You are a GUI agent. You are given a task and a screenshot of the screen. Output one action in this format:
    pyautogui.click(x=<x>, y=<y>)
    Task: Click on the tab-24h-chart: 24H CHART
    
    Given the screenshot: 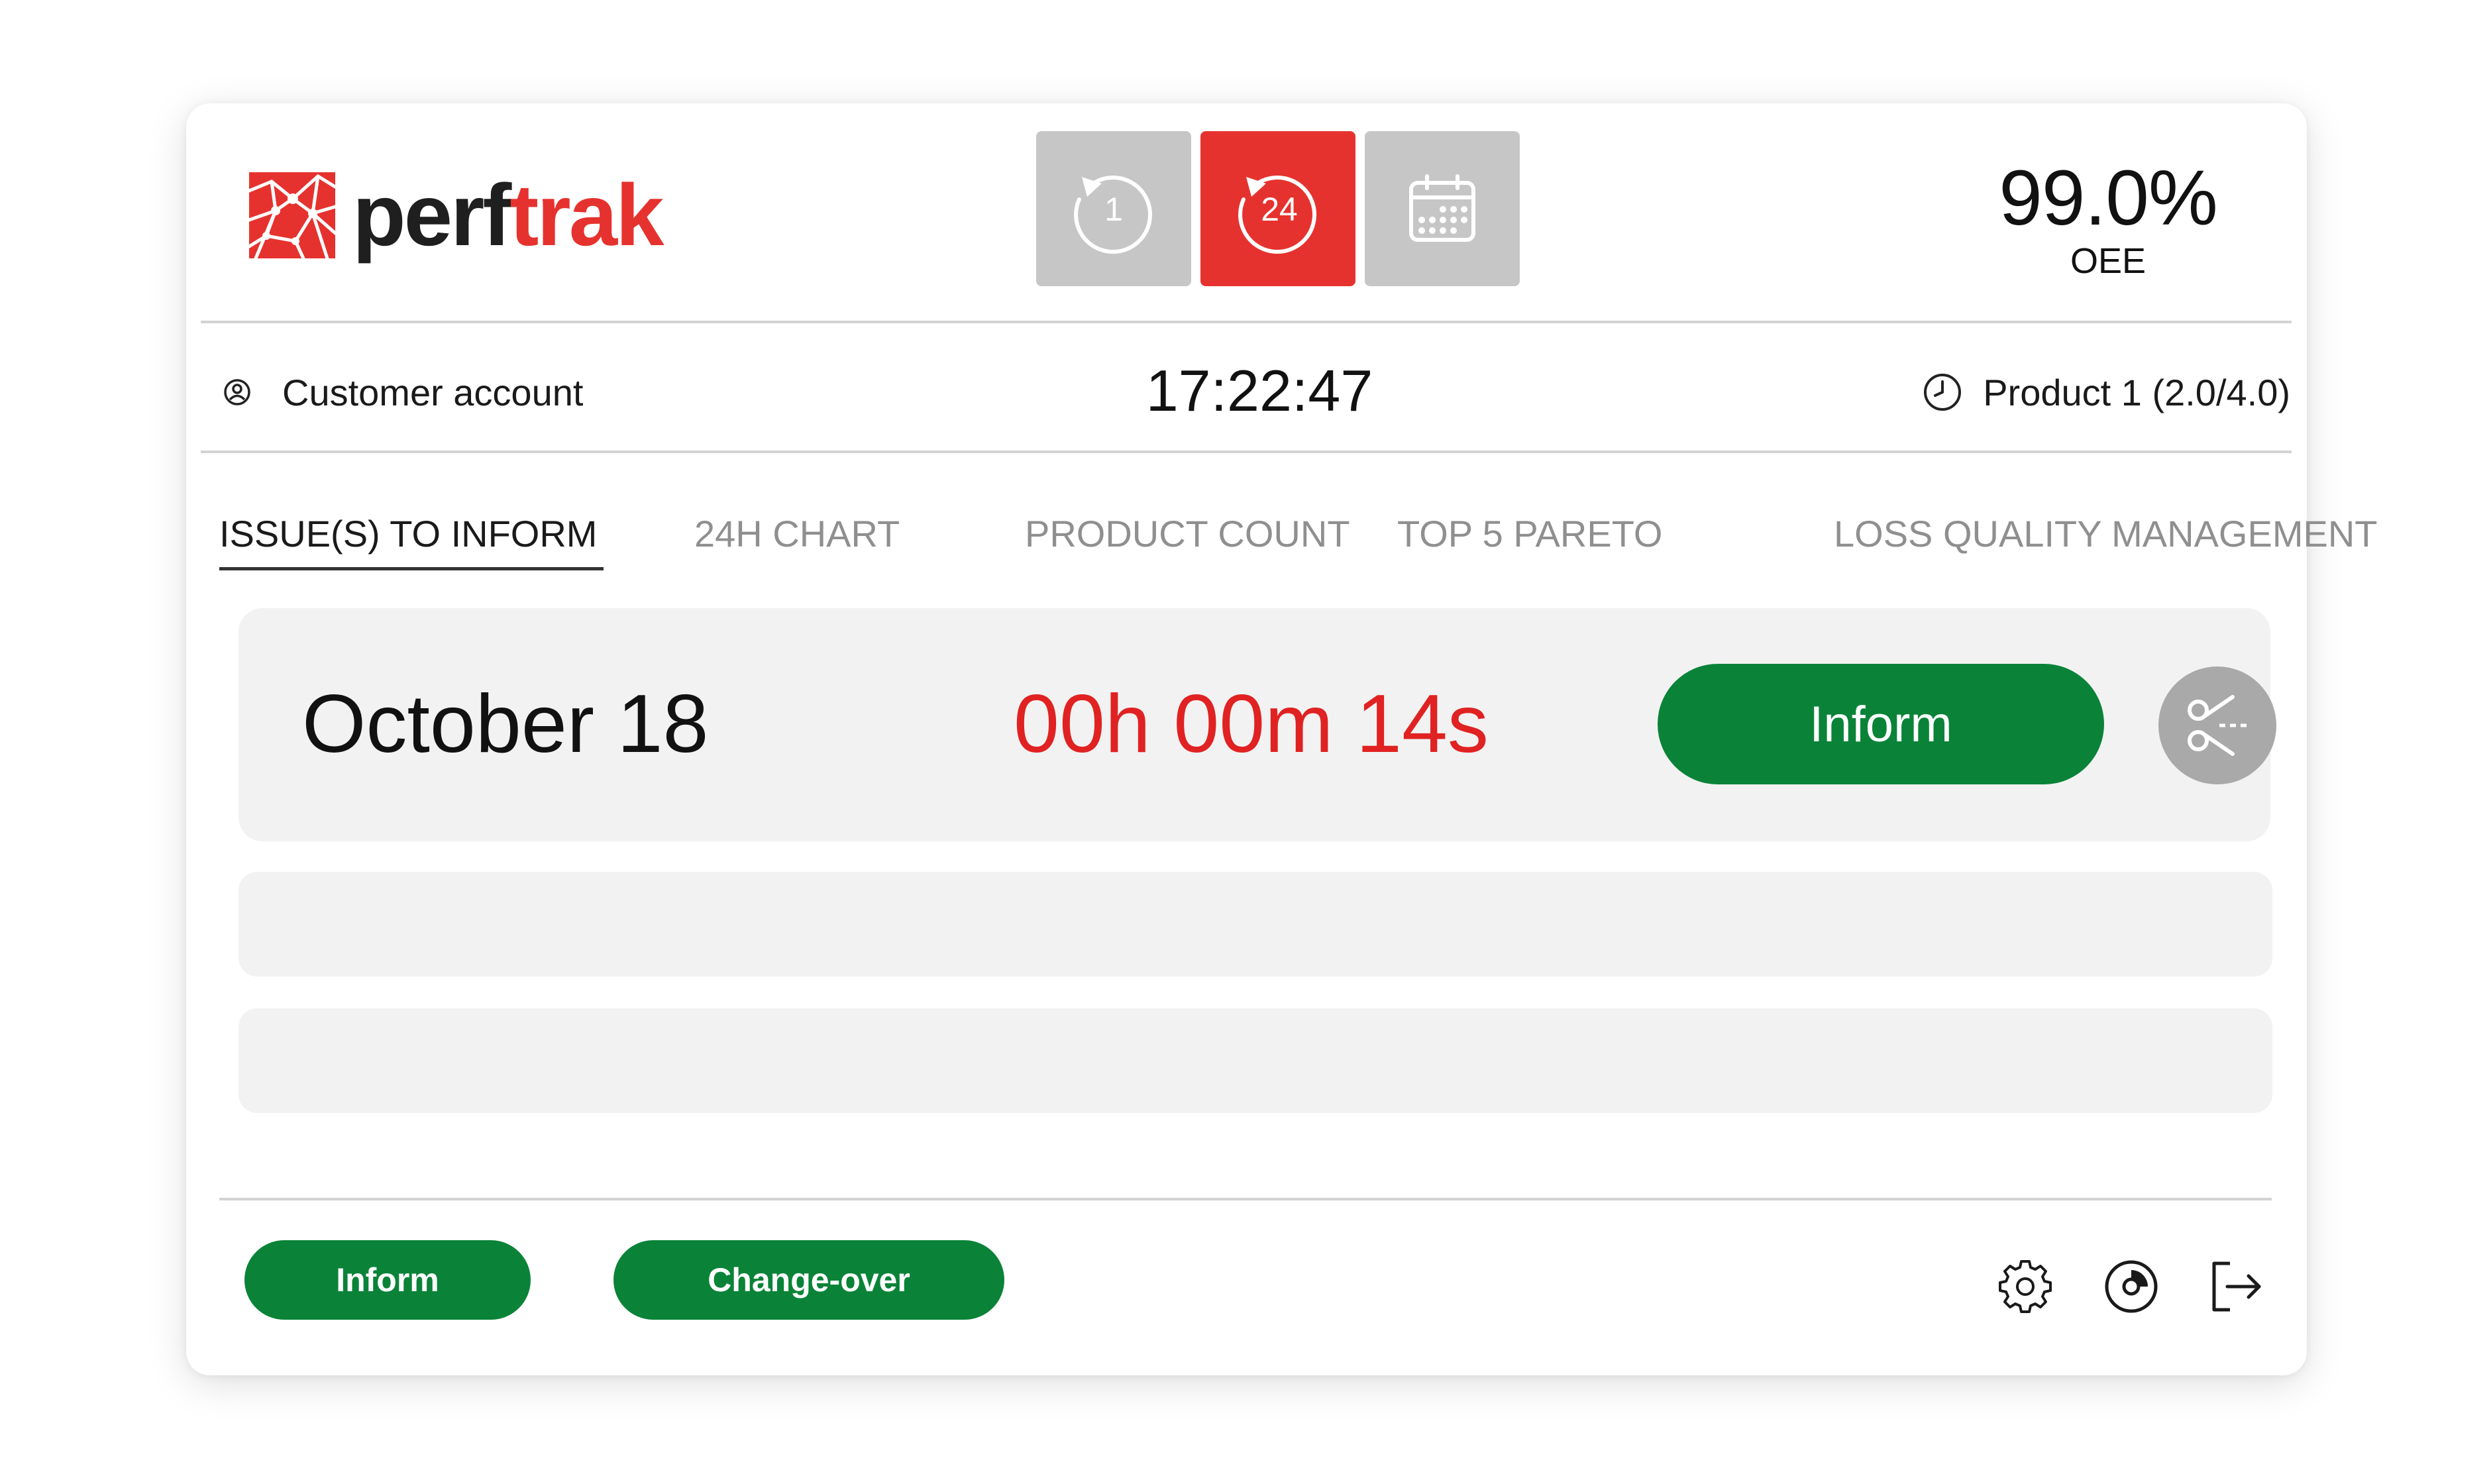 What is the action you would take?
    pyautogui.click(x=797, y=534)
    